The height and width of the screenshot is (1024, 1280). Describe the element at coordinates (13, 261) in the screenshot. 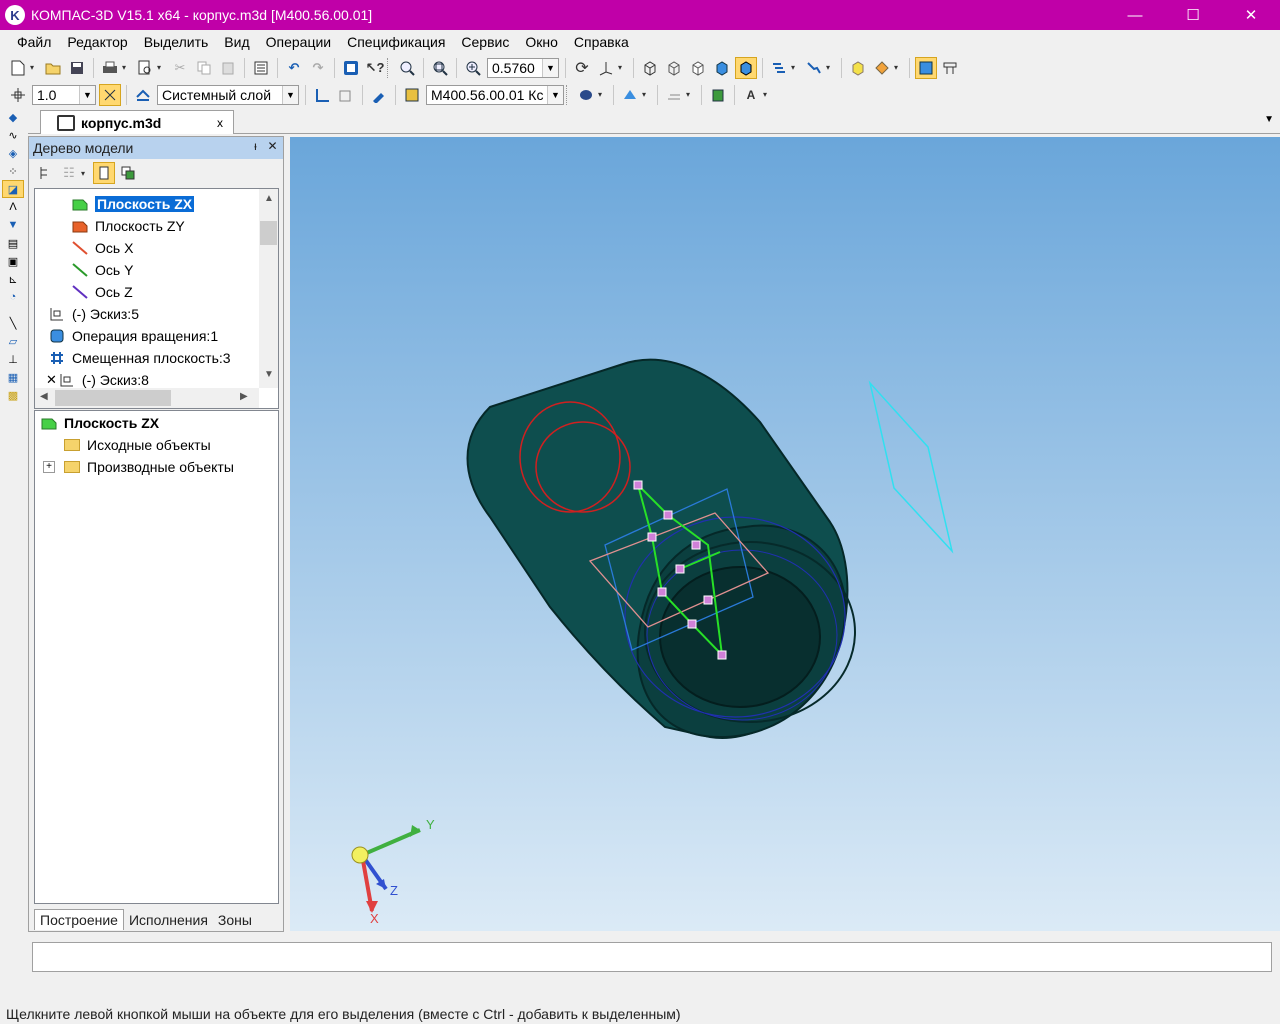

I see `report-icon: ▣` at that location.